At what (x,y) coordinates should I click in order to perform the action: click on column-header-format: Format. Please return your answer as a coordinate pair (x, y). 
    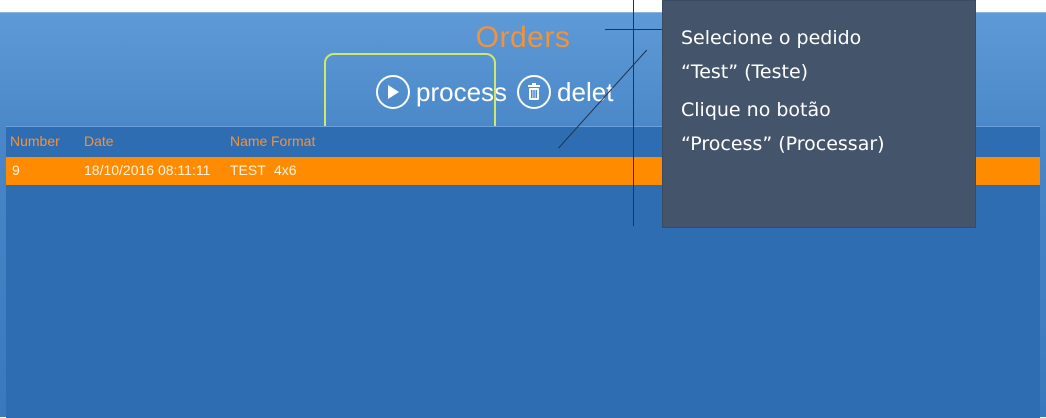
    Looking at the image, I should click on (293, 141).